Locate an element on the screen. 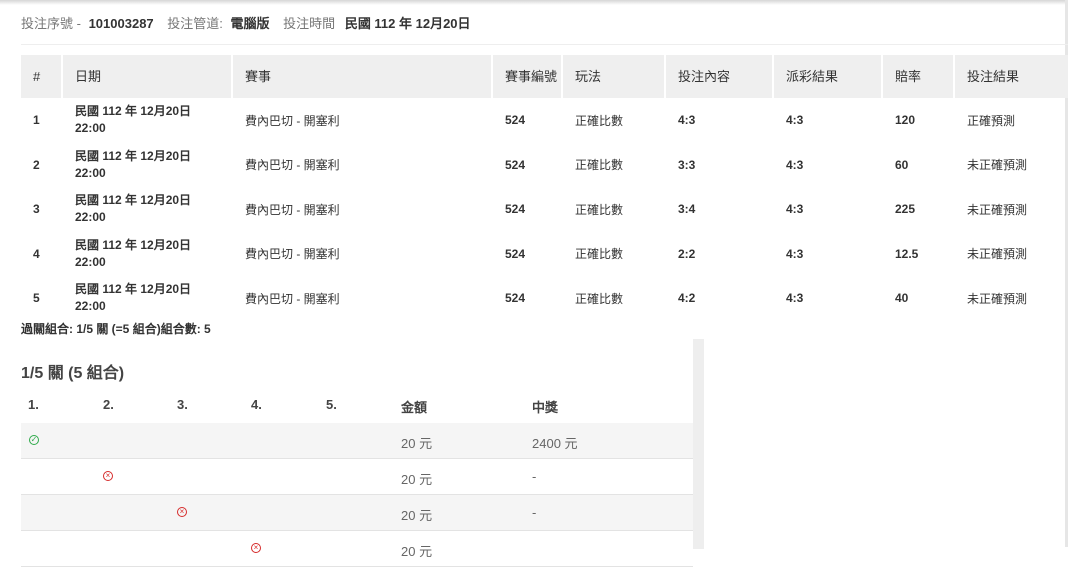  col-header-no: # is located at coordinates (42, 76).